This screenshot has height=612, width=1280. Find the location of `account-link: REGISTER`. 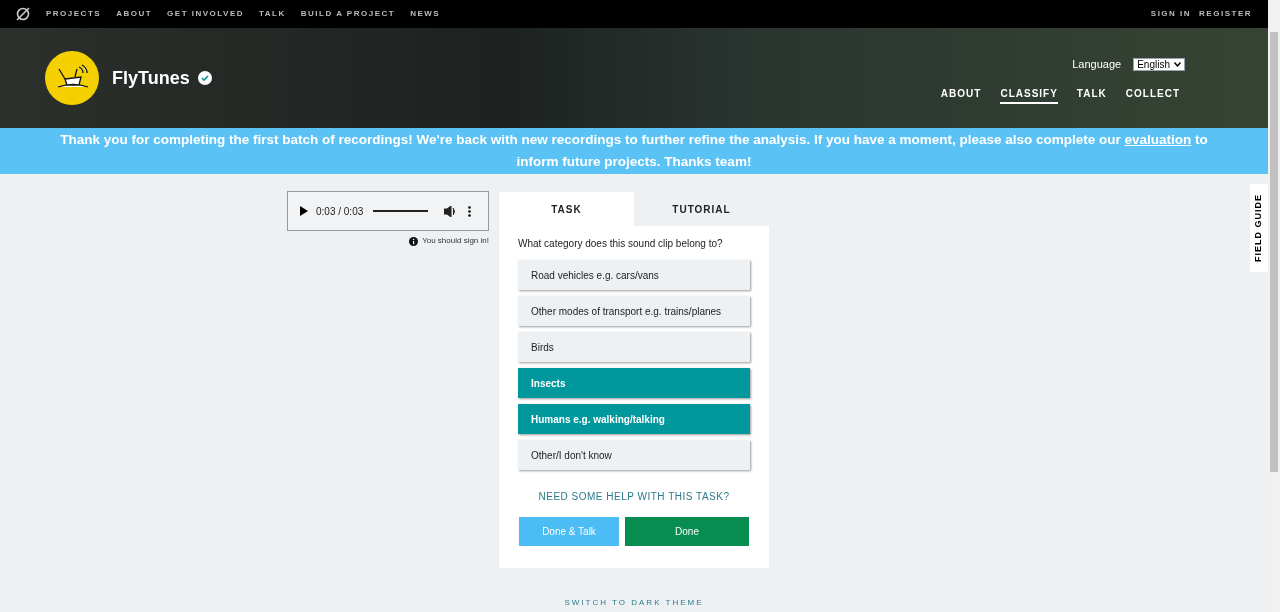

account-link: REGISTER is located at coordinates (1225, 14).